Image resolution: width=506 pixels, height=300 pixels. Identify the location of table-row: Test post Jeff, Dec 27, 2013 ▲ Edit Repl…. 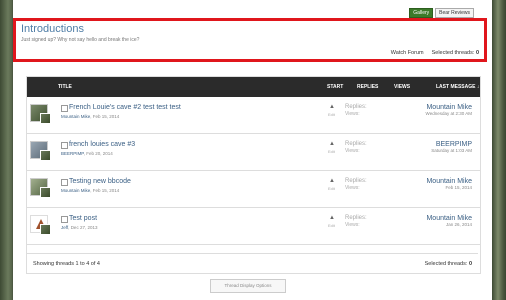
(253, 226).